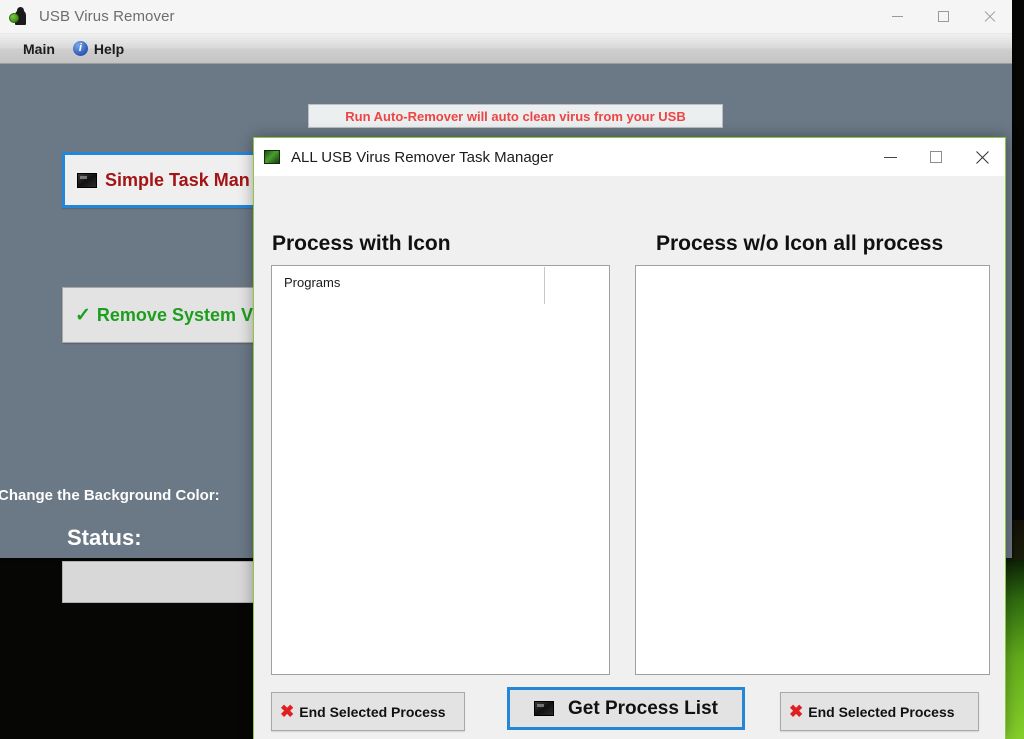 Image resolution: width=1024 pixels, height=739 pixels. Describe the element at coordinates (177, 179) in the screenshot. I see `simple-task-manager-label: Simple Task Man` at that location.